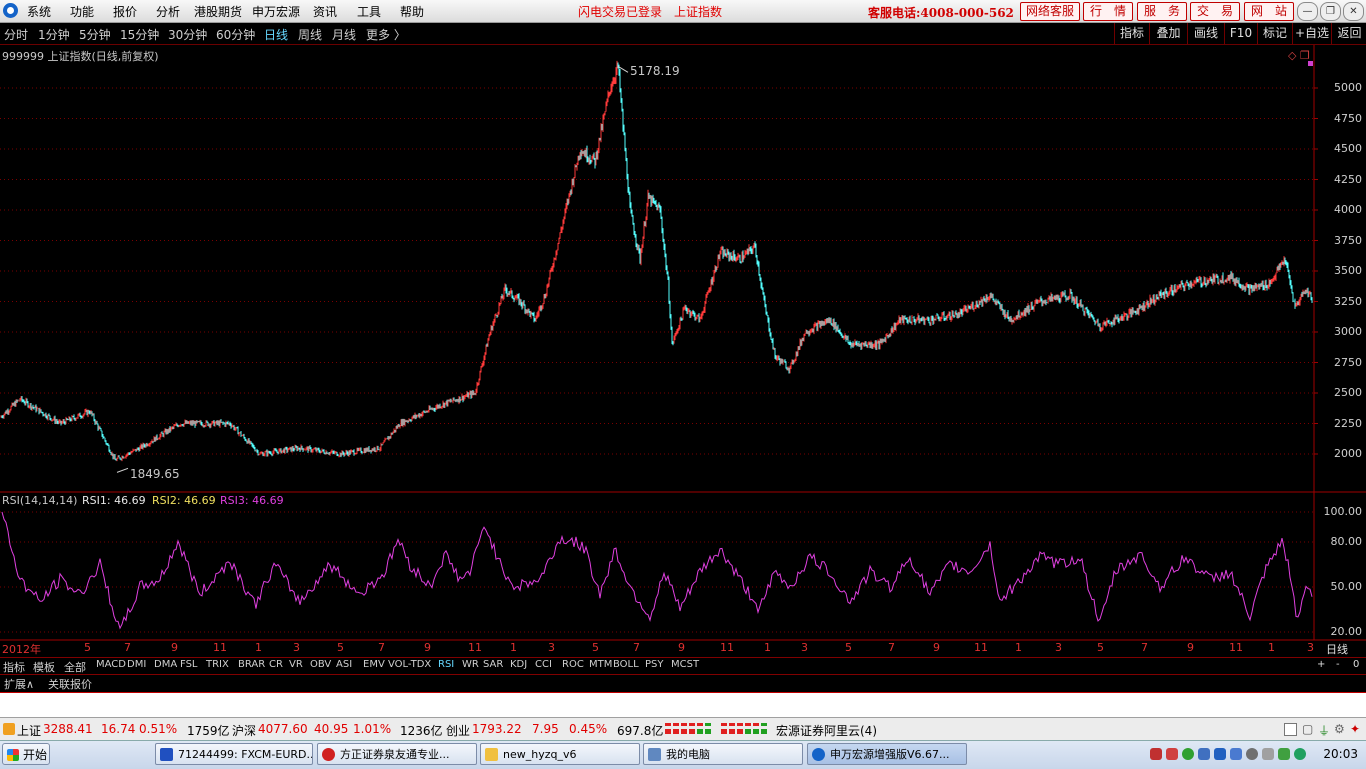  I want to click on period-tick: 分时, so click(16, 34).